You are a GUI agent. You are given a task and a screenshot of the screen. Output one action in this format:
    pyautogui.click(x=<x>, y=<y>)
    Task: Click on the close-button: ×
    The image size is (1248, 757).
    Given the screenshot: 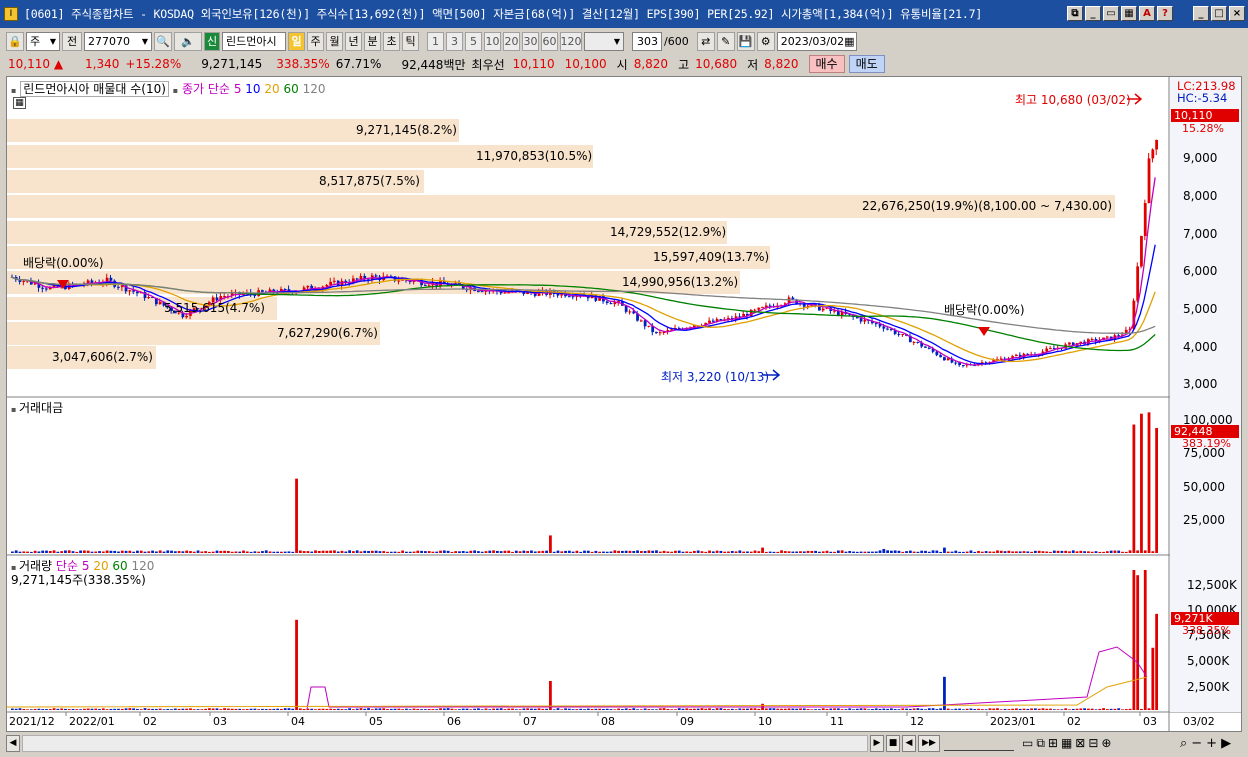 What is the action you would take?
    pyautogui.click(x=1237, y=13)
    